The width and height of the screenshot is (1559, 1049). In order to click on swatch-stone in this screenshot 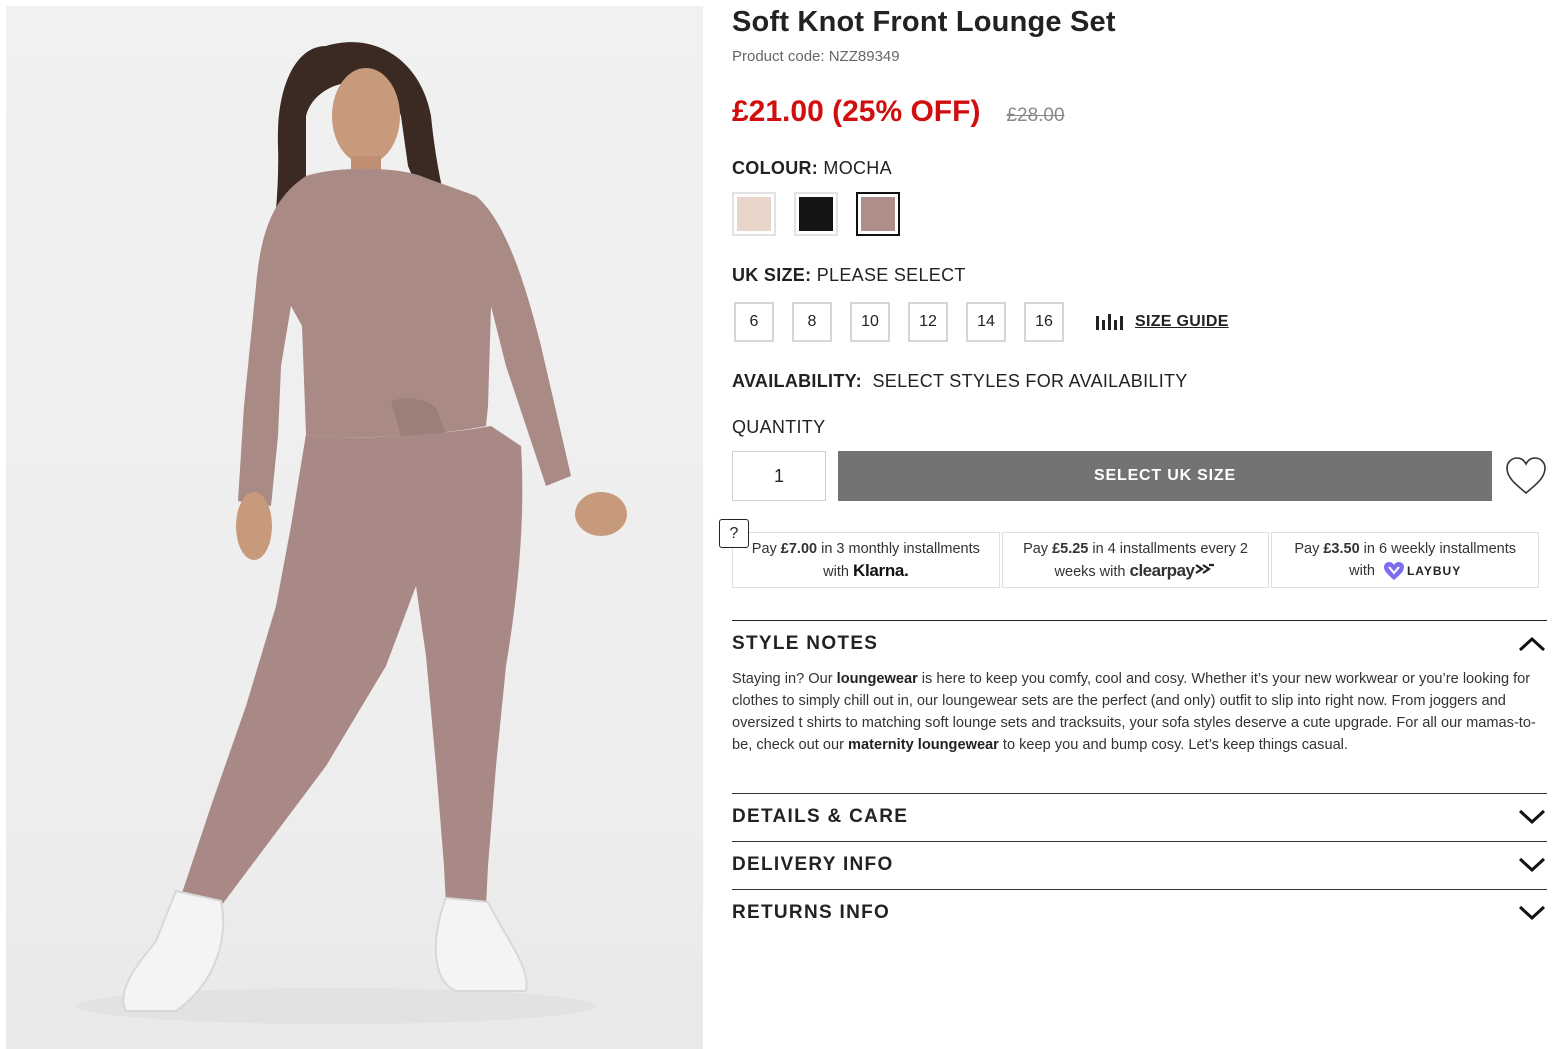, I will do `click(754, 214)`.